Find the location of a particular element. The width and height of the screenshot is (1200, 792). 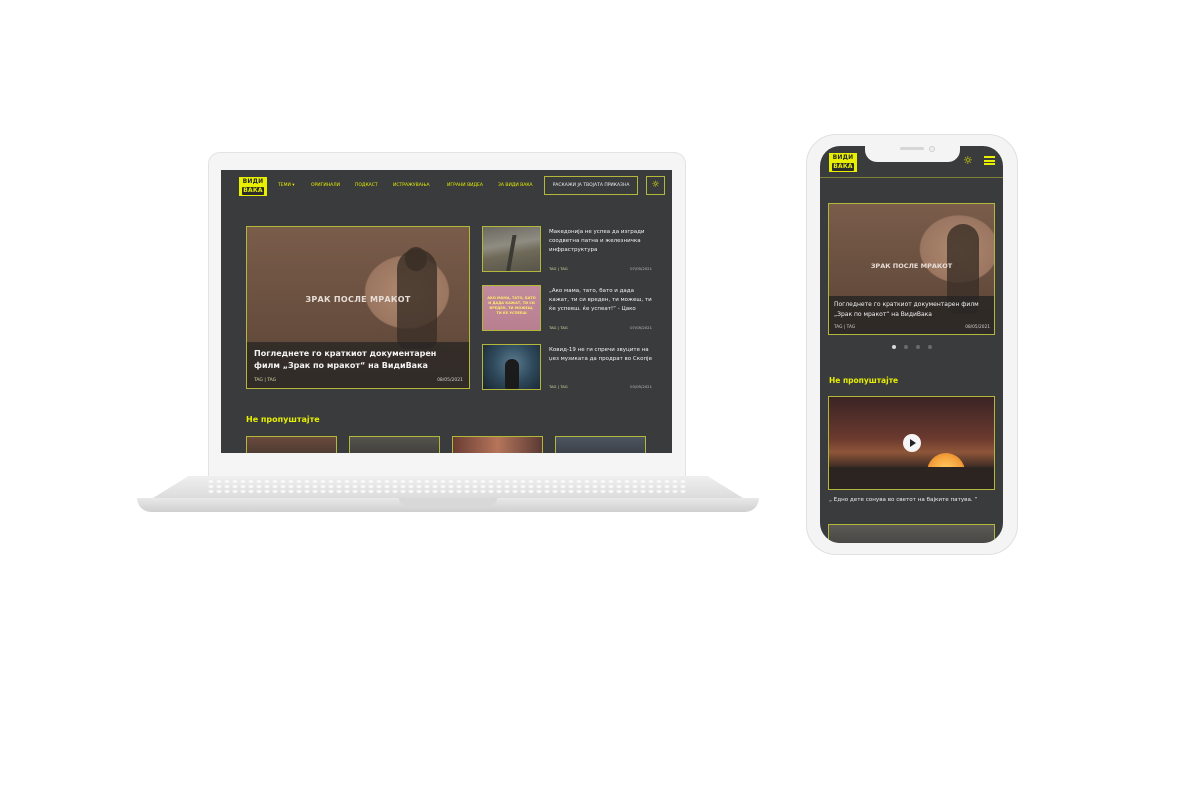

next-card is located at coordinates (911, 533).